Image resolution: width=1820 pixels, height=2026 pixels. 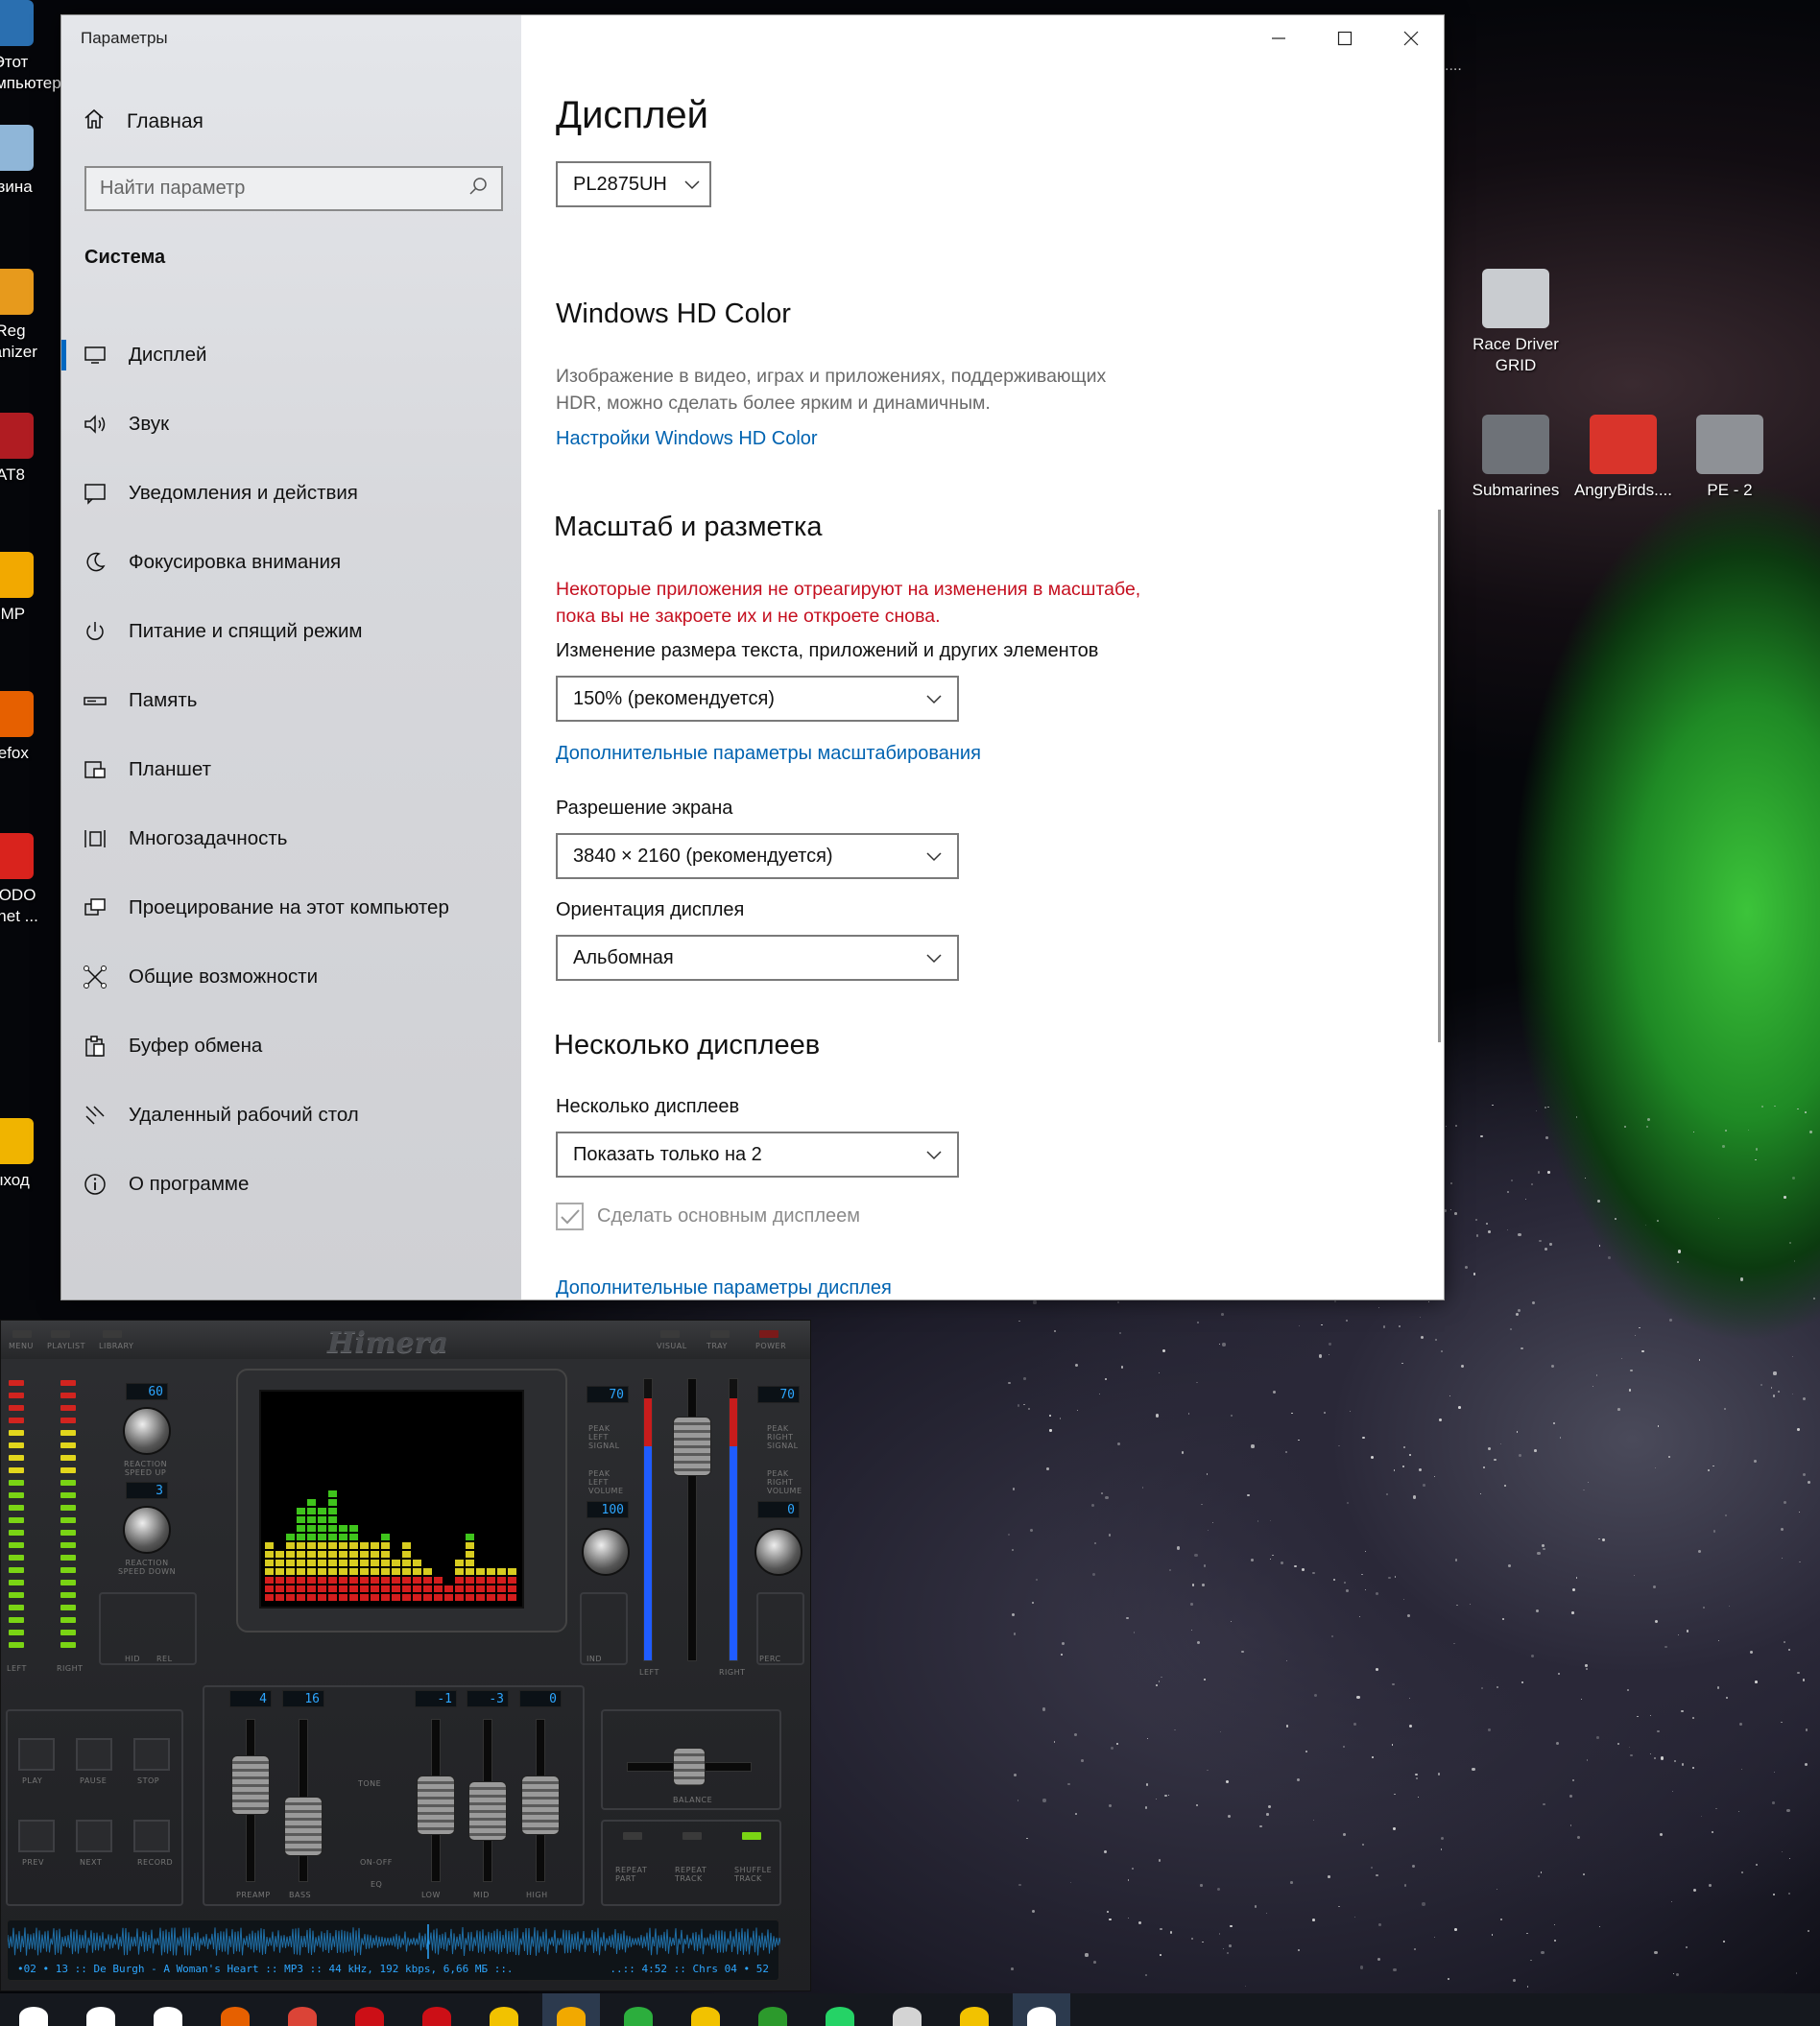 I want to click on repeat-label: REPEAT TRACK, so click(x=691, y=1874).